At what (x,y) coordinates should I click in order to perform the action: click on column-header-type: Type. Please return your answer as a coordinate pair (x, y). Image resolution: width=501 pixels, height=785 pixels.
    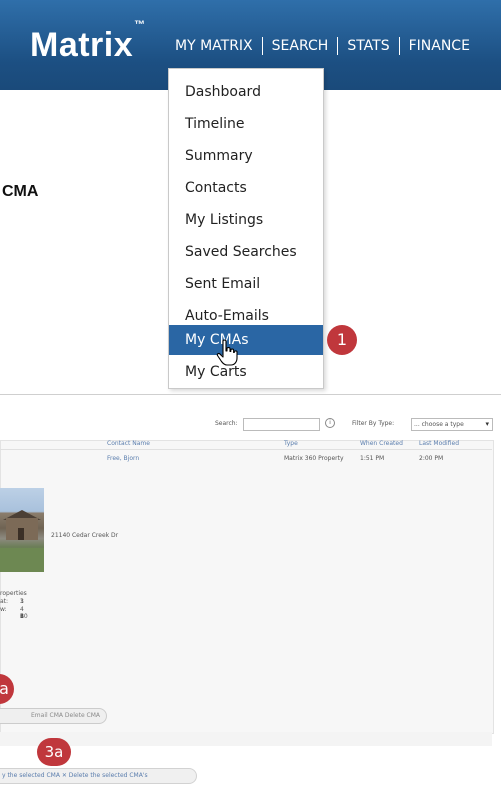
    Looking at the image, I should click on (291, 443).